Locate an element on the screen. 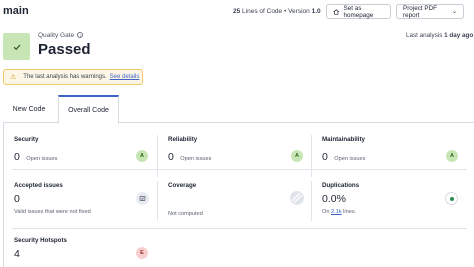 The height and width of the screenshot is (267, 474). duplications-title: Duplications is located at coordinates (341, 185).